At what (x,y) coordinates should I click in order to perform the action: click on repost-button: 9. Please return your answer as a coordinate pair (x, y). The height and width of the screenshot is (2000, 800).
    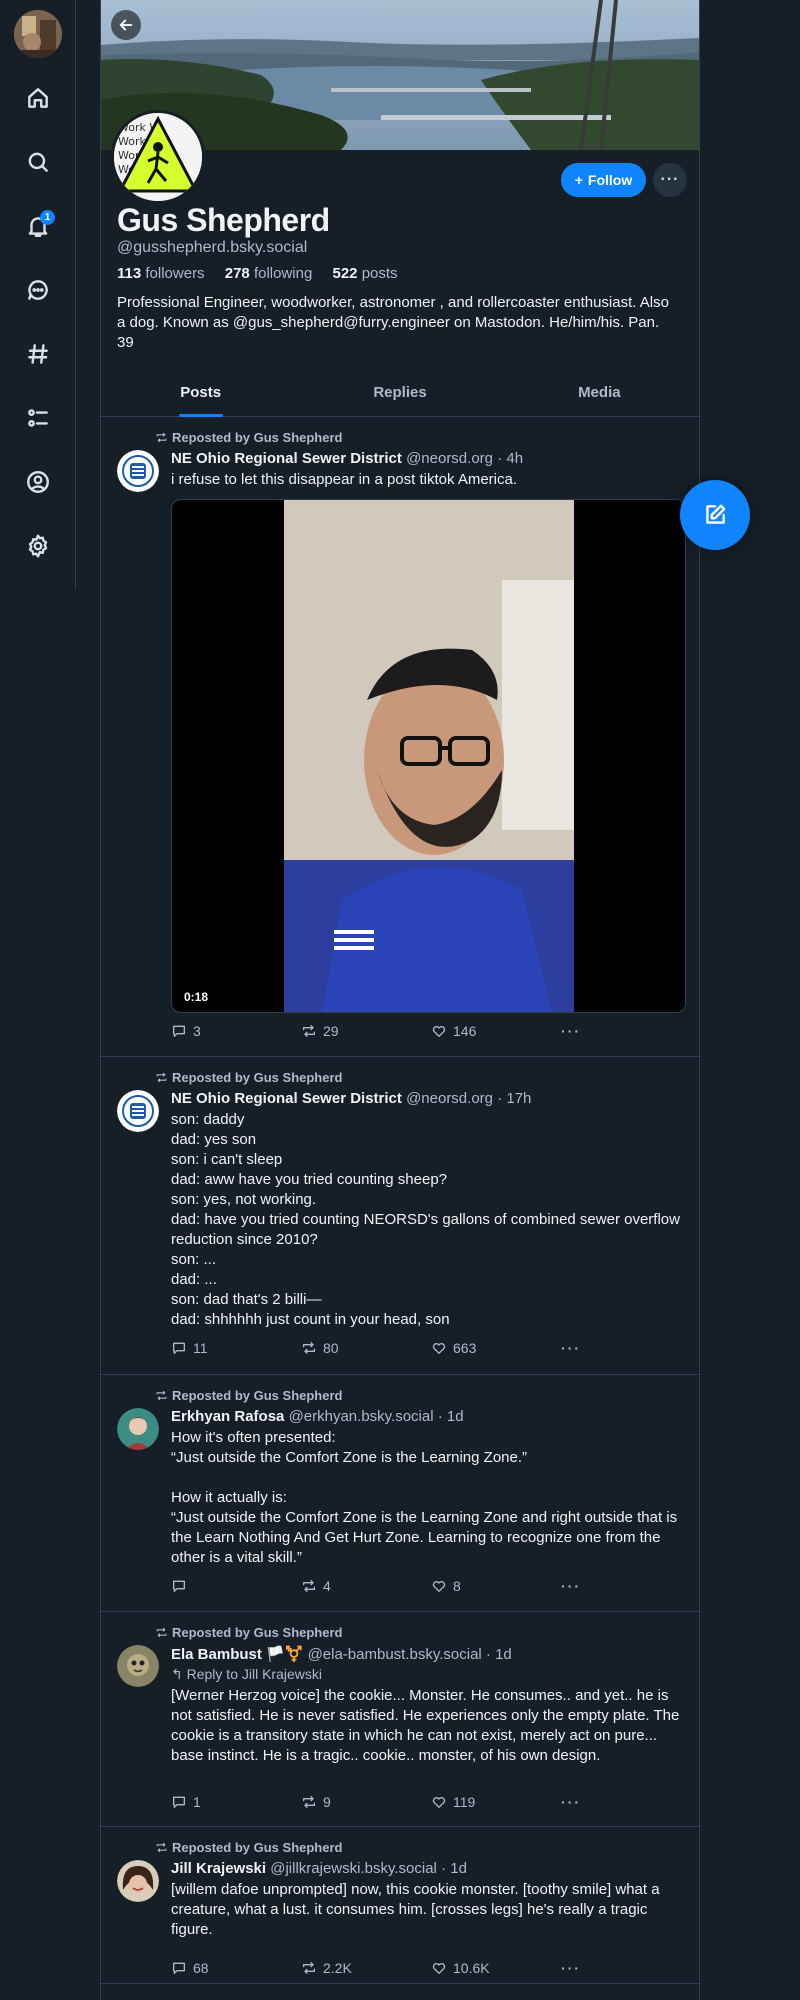
    Looking at the image, I should click on (316, 1802).